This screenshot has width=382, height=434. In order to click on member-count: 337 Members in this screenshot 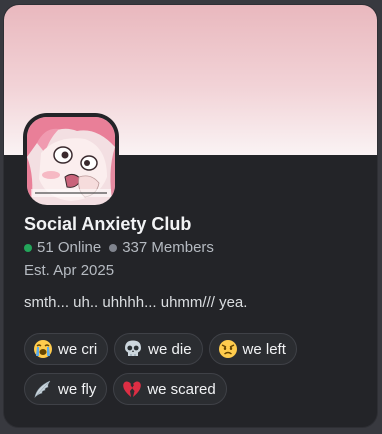, I will do `click(168, 247)`.